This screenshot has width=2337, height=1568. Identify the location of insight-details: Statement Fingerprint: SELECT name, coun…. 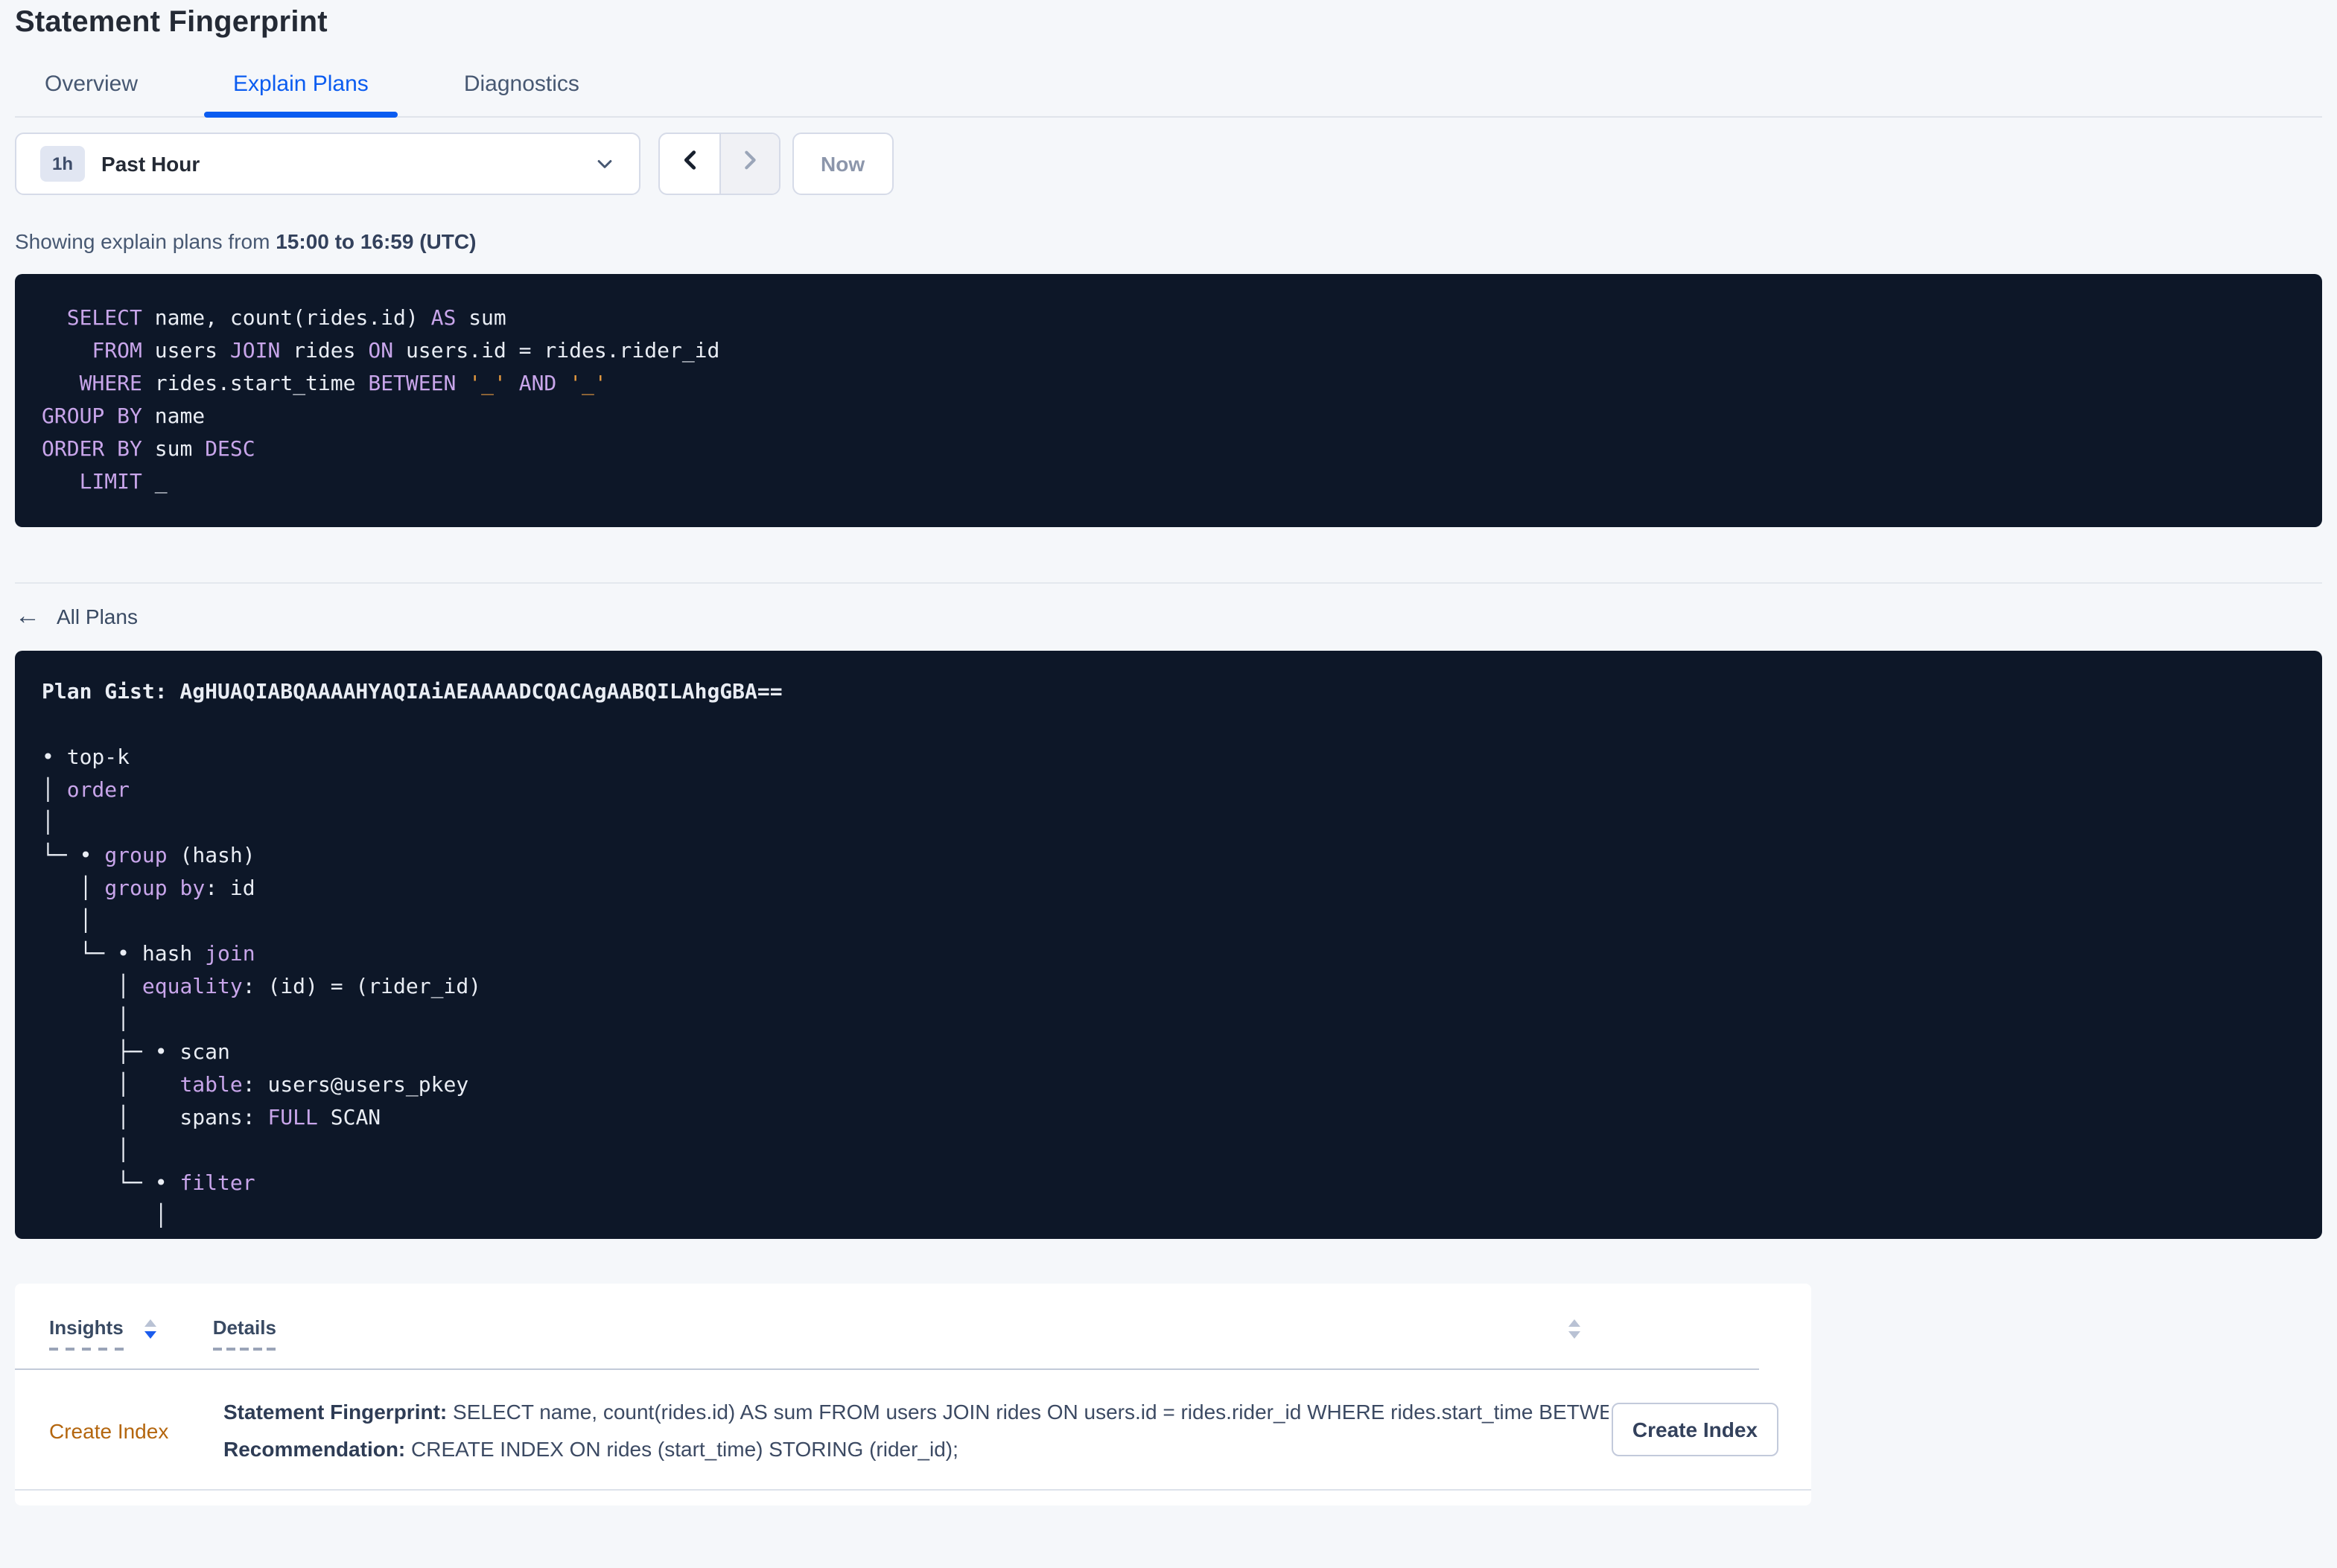
(916, 1431).